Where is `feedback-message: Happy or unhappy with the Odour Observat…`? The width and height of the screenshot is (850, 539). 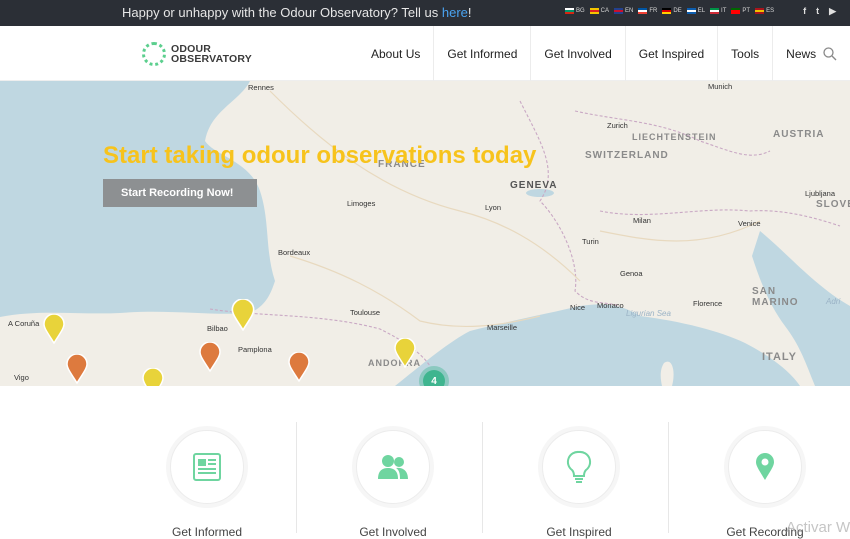
feedback-message: Happy or unhappy with the Odour Observat… is located at coordinates (297, 12).